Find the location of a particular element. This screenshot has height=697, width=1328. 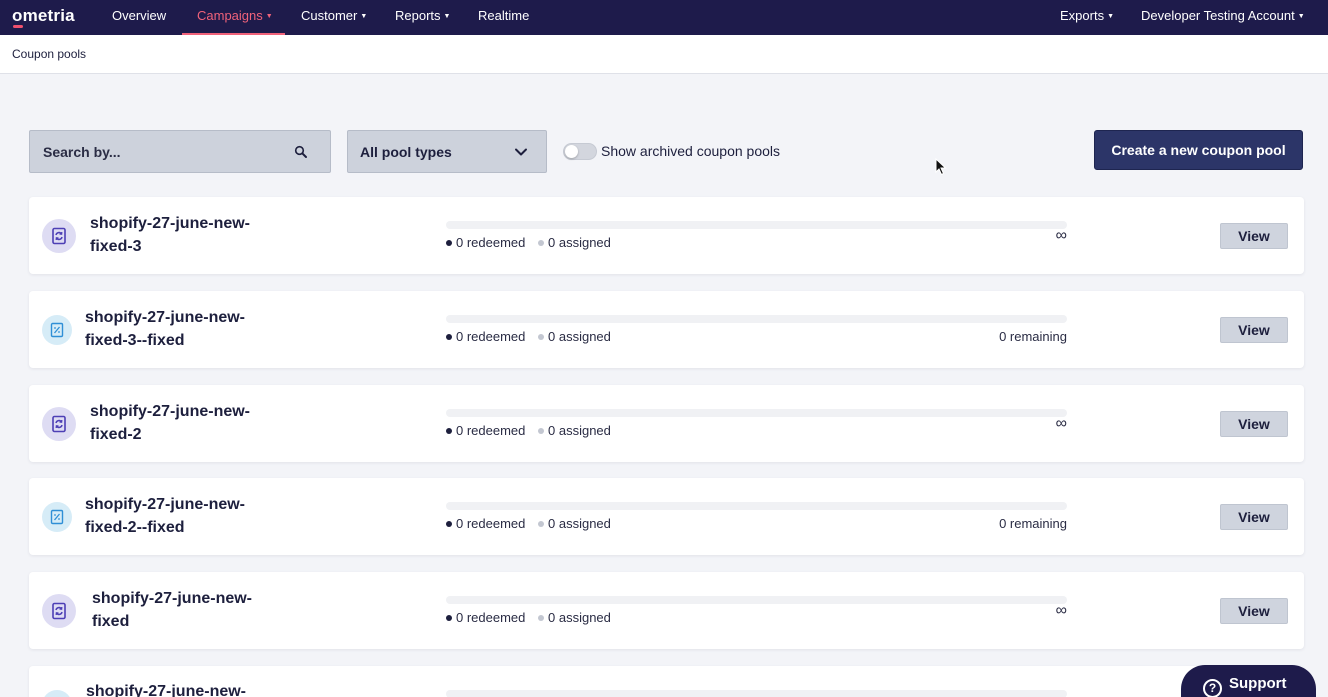

nav-label: Realtime is located at coordinates (504, 15).